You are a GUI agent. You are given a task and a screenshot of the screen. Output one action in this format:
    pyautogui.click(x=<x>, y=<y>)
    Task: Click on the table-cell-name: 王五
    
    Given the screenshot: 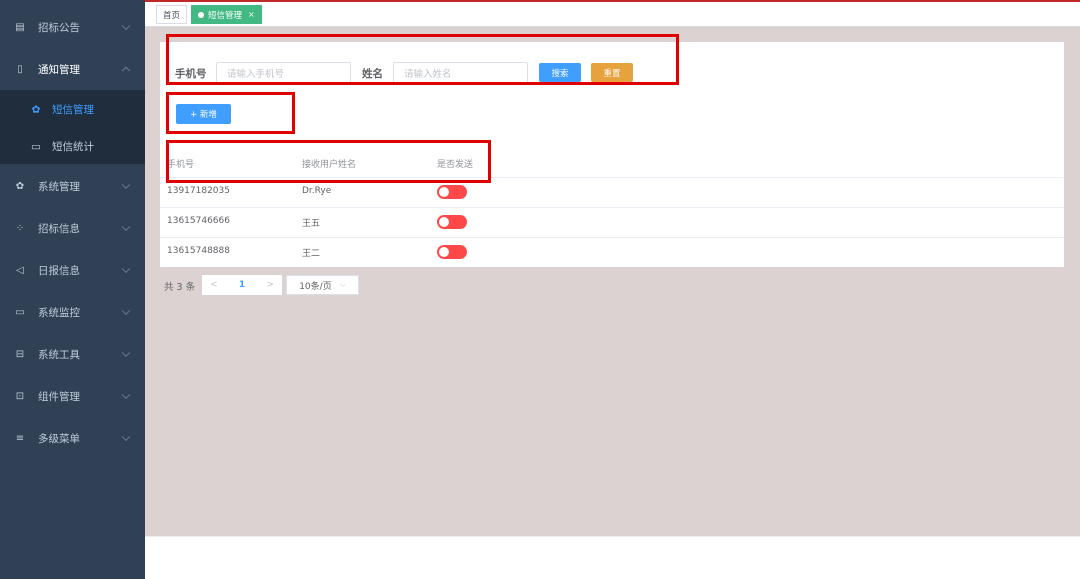 What is the action you would take?
    pyautogui.click(x=311, y=224)
    